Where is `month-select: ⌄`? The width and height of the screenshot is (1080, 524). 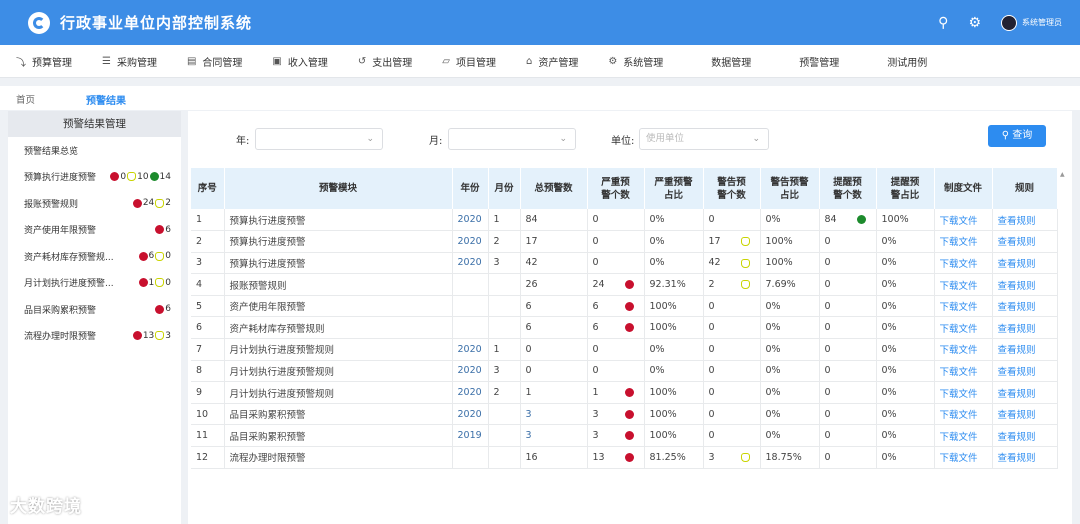
month-select: ⌄ is located at coordinates (512, 139).